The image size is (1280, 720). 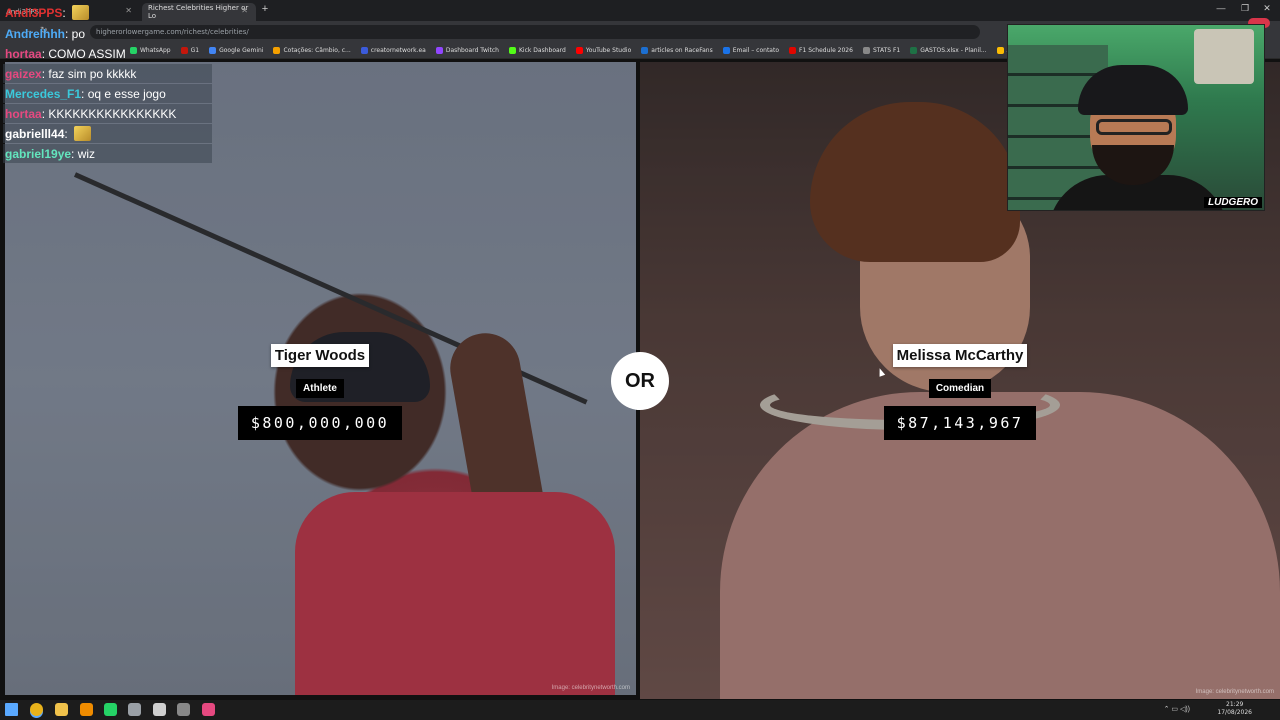 What do you see at coordinates (320, 423) in the screenshot?
I see `net-worth-value: $800,000,000` at bounding box center [320, 423].